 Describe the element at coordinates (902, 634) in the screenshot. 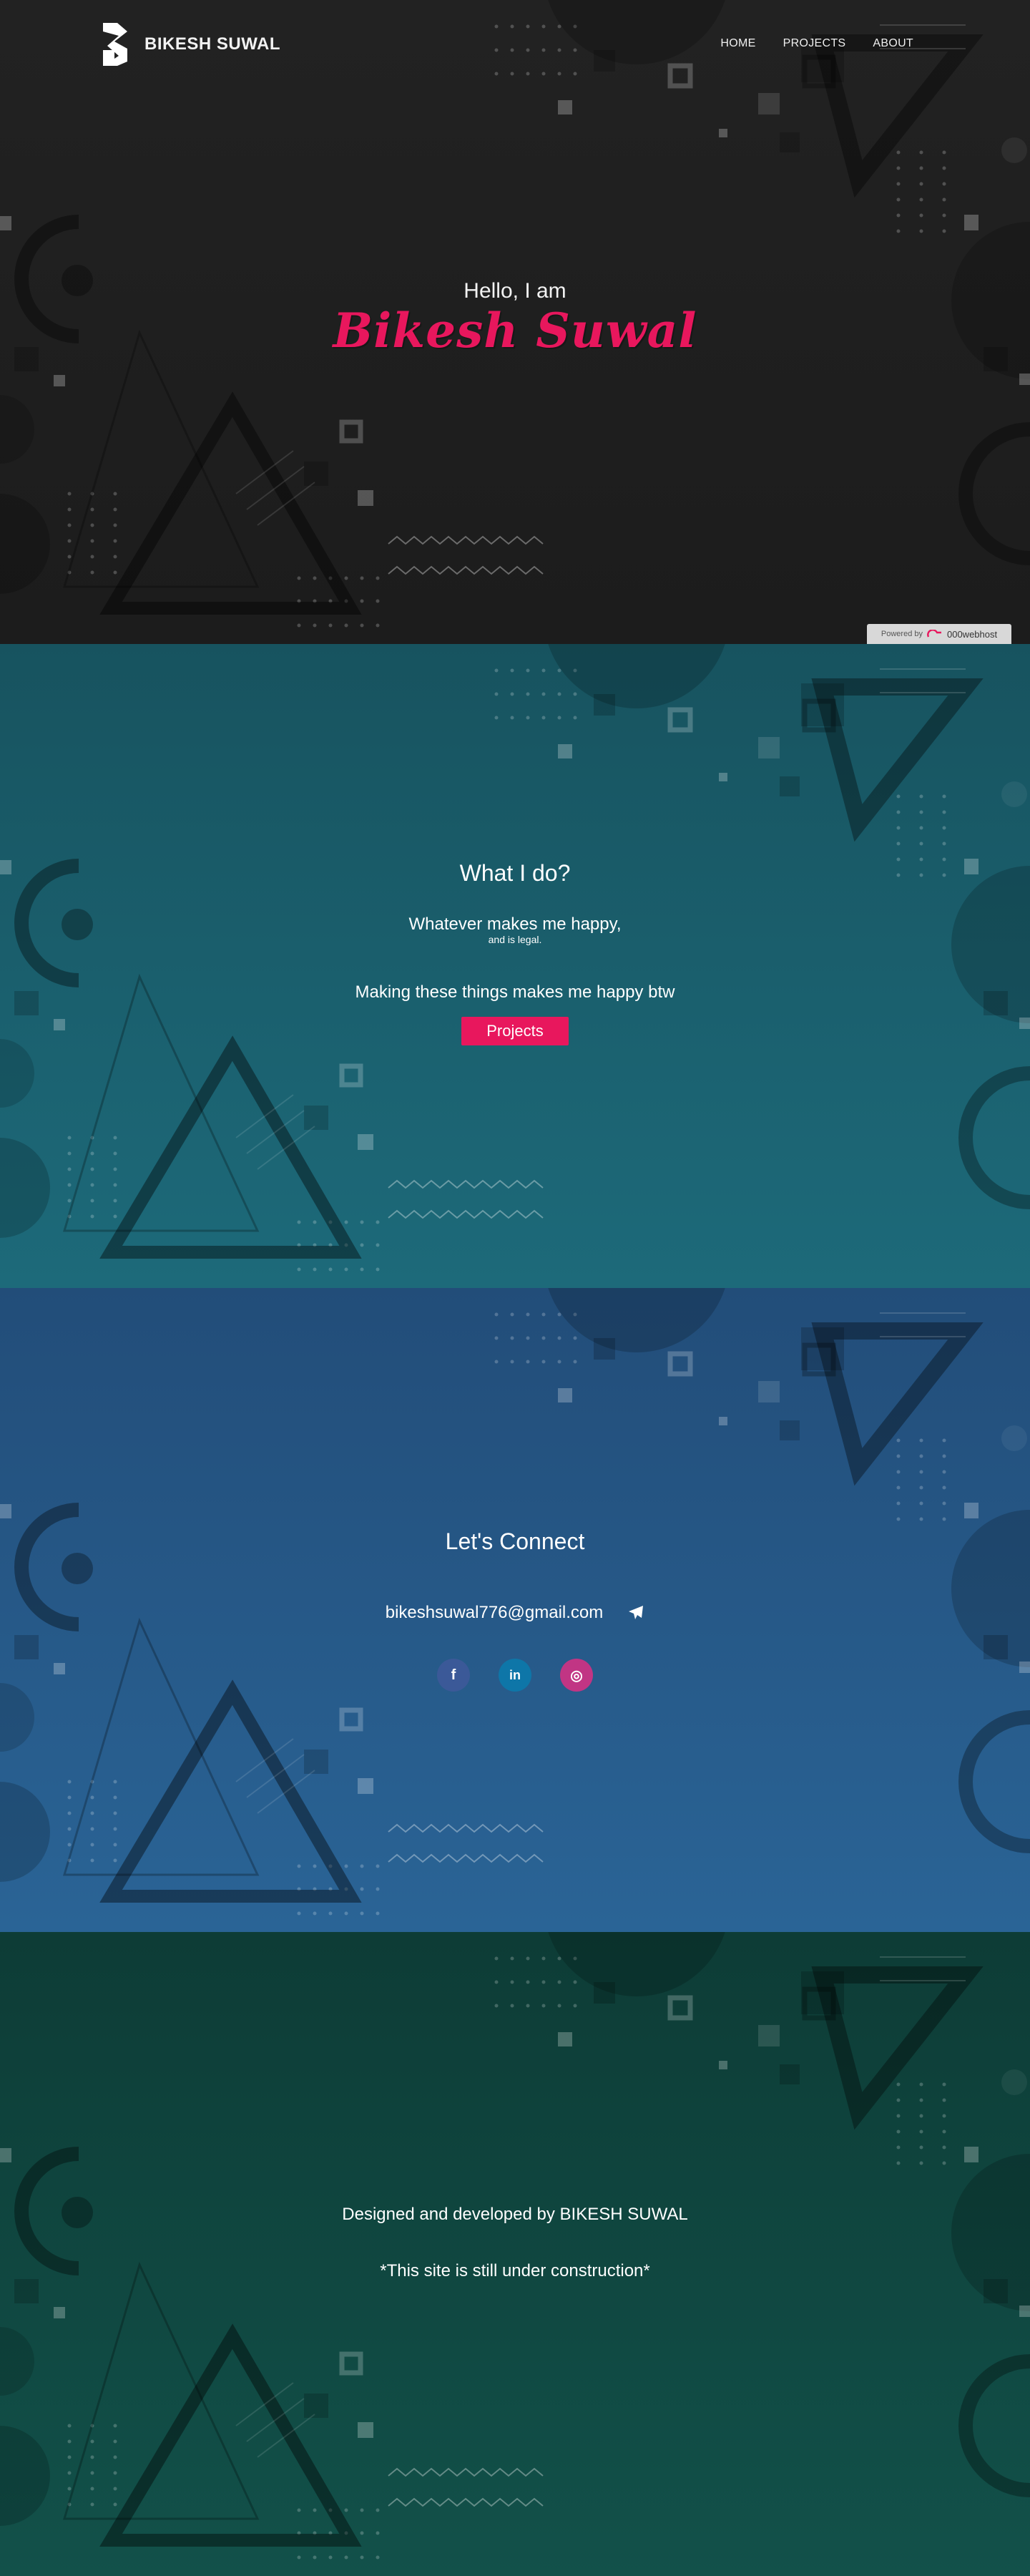

I see `powered-by-label: Powered by` at that location.